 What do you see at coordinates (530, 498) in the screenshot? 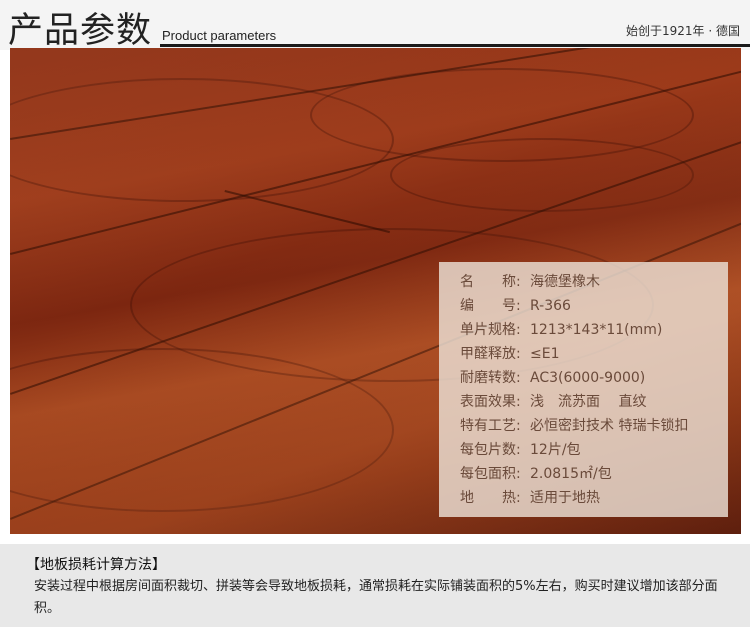
I see `spec-row-heating: 地 热: 适用于地热` at bounding box center [530, 498].